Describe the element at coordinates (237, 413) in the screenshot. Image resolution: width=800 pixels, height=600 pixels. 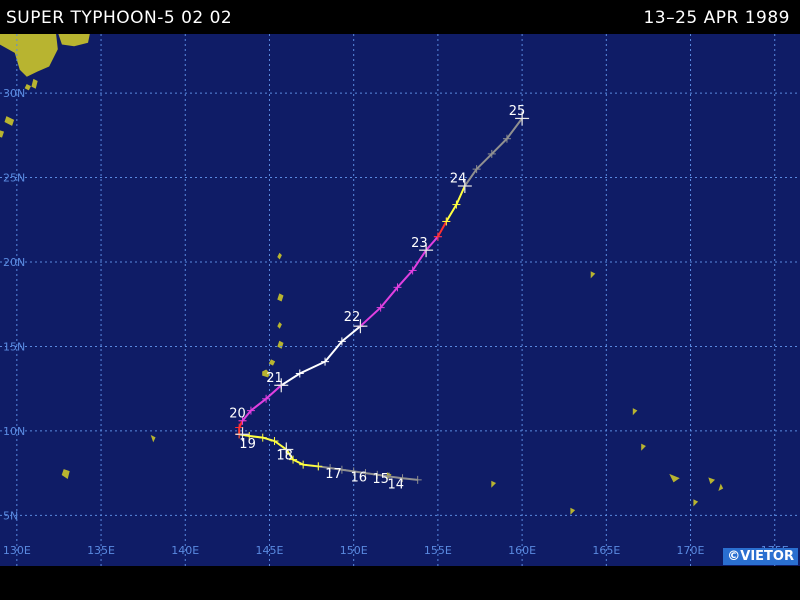
I see `day-label-20: 20` at that location.